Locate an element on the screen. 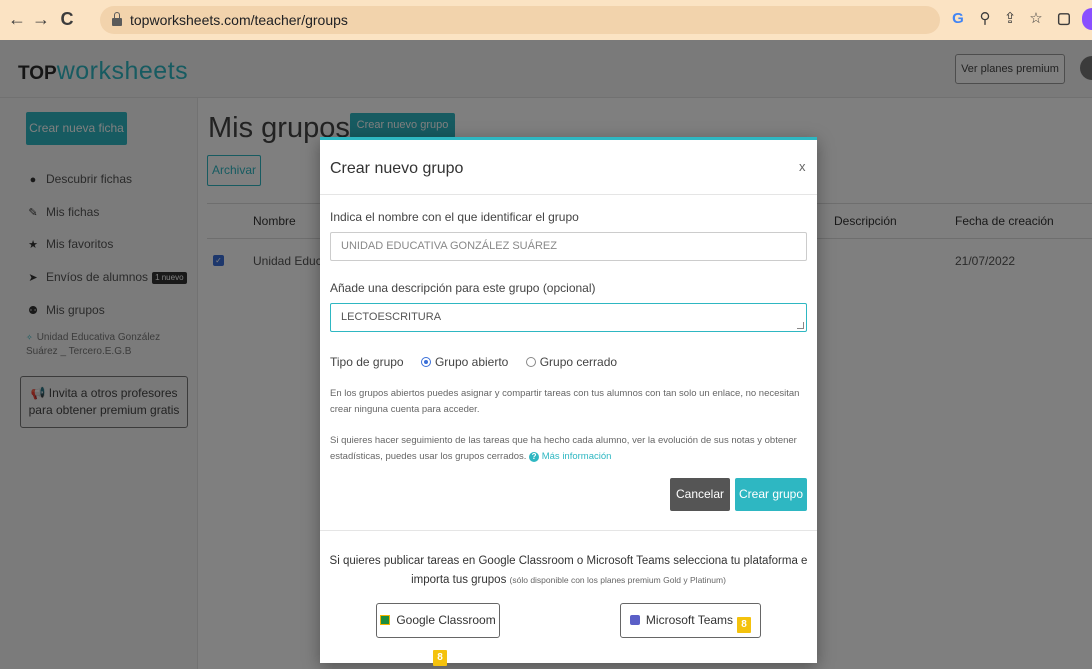  group-type-label: Tipo de grupo is located at coordinates (367, 362).